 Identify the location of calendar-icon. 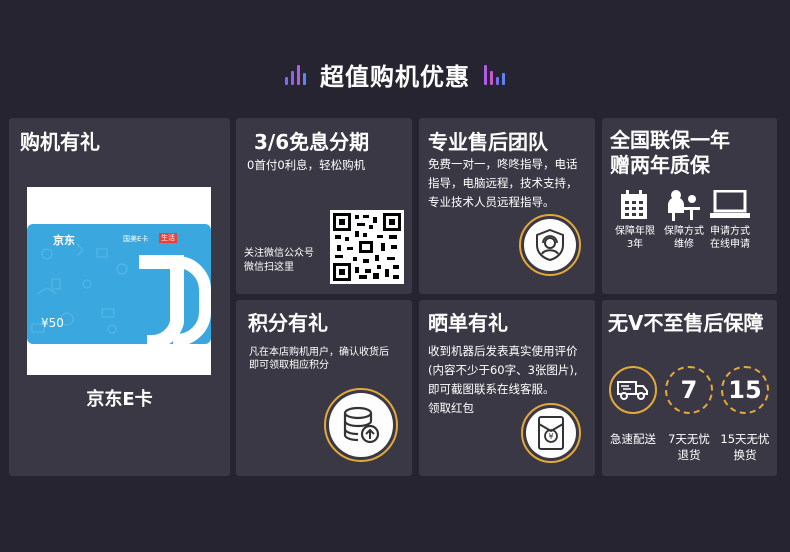
(634, 204).